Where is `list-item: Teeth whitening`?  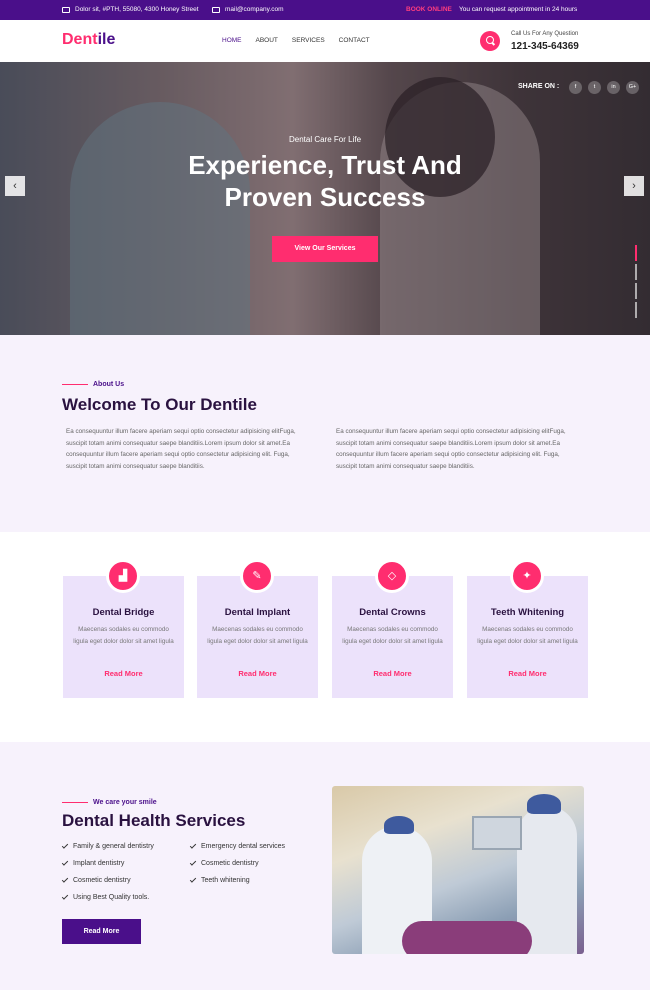 list-item: Teeth whitening is located at coordinates (237, 880).